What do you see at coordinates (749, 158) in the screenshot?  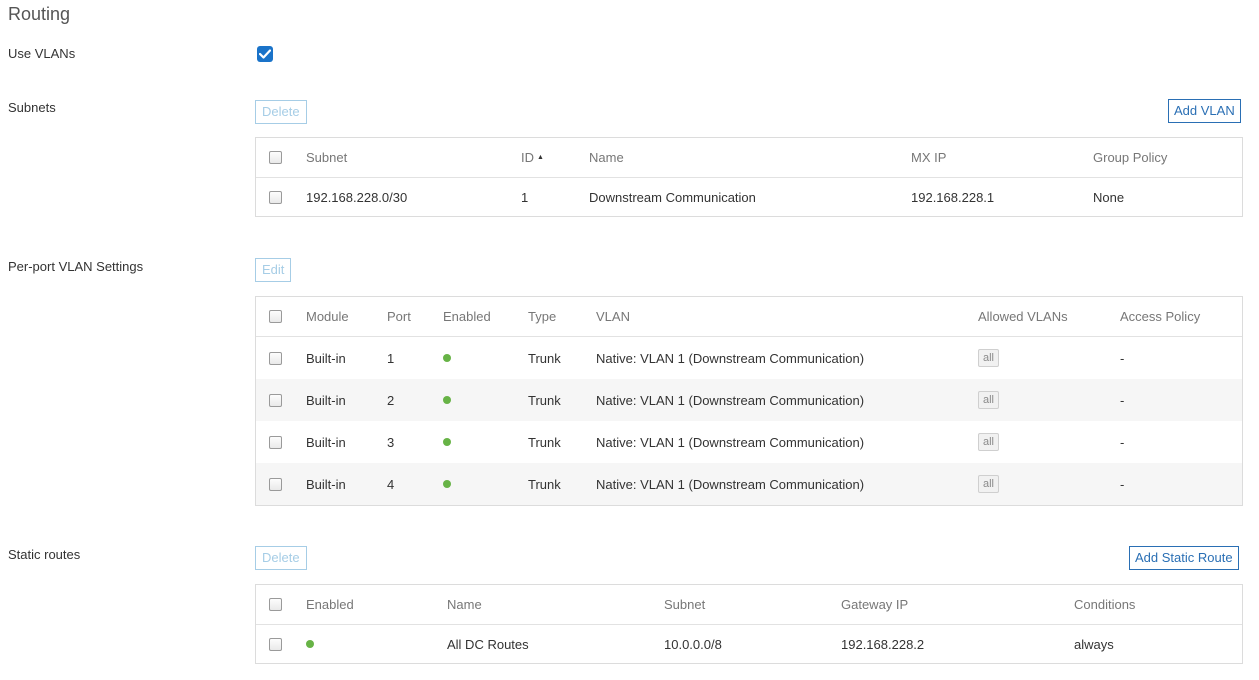 I see `table-header: Subnet ID ▲ Name MX IP Group Policy` at bounding box center [749, 158].